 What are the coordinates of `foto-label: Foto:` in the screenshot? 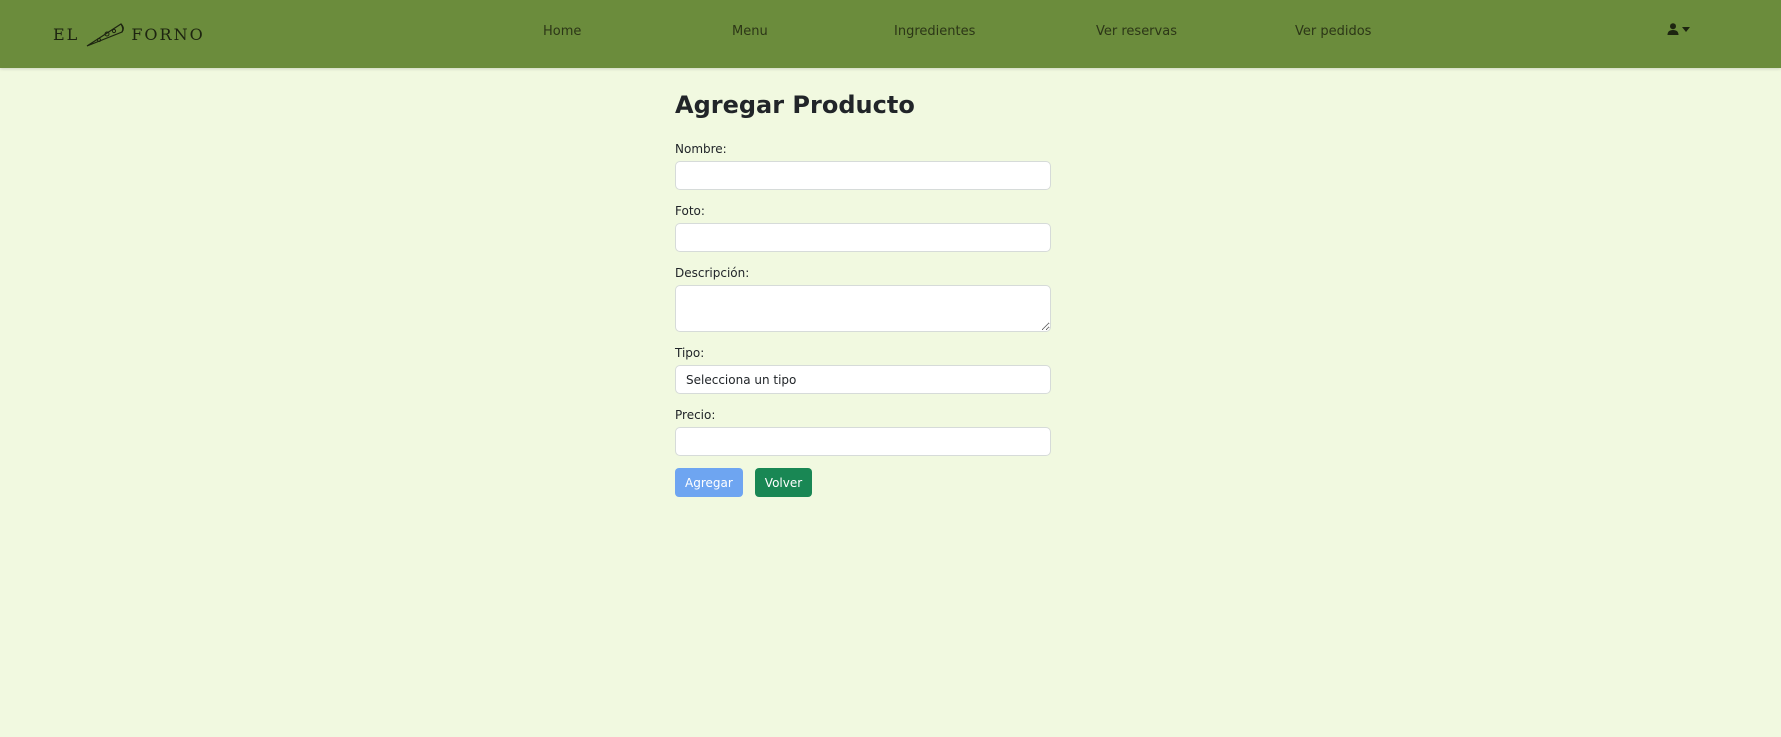 It's located at (690, 211).